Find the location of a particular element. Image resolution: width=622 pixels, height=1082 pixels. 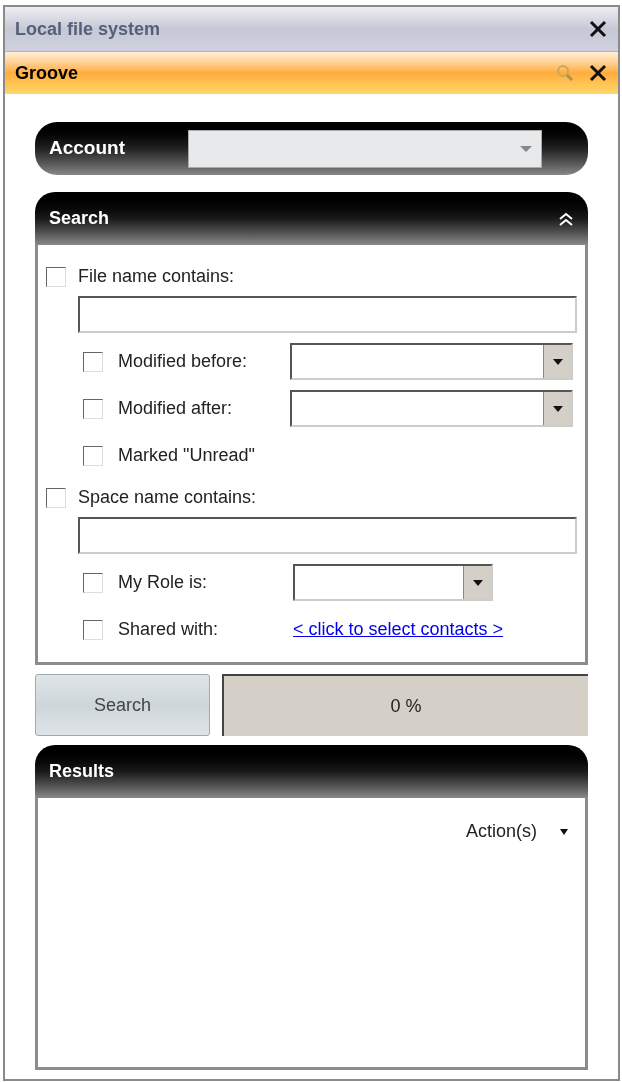

collapse-icon is located at coordinates (566, 218).